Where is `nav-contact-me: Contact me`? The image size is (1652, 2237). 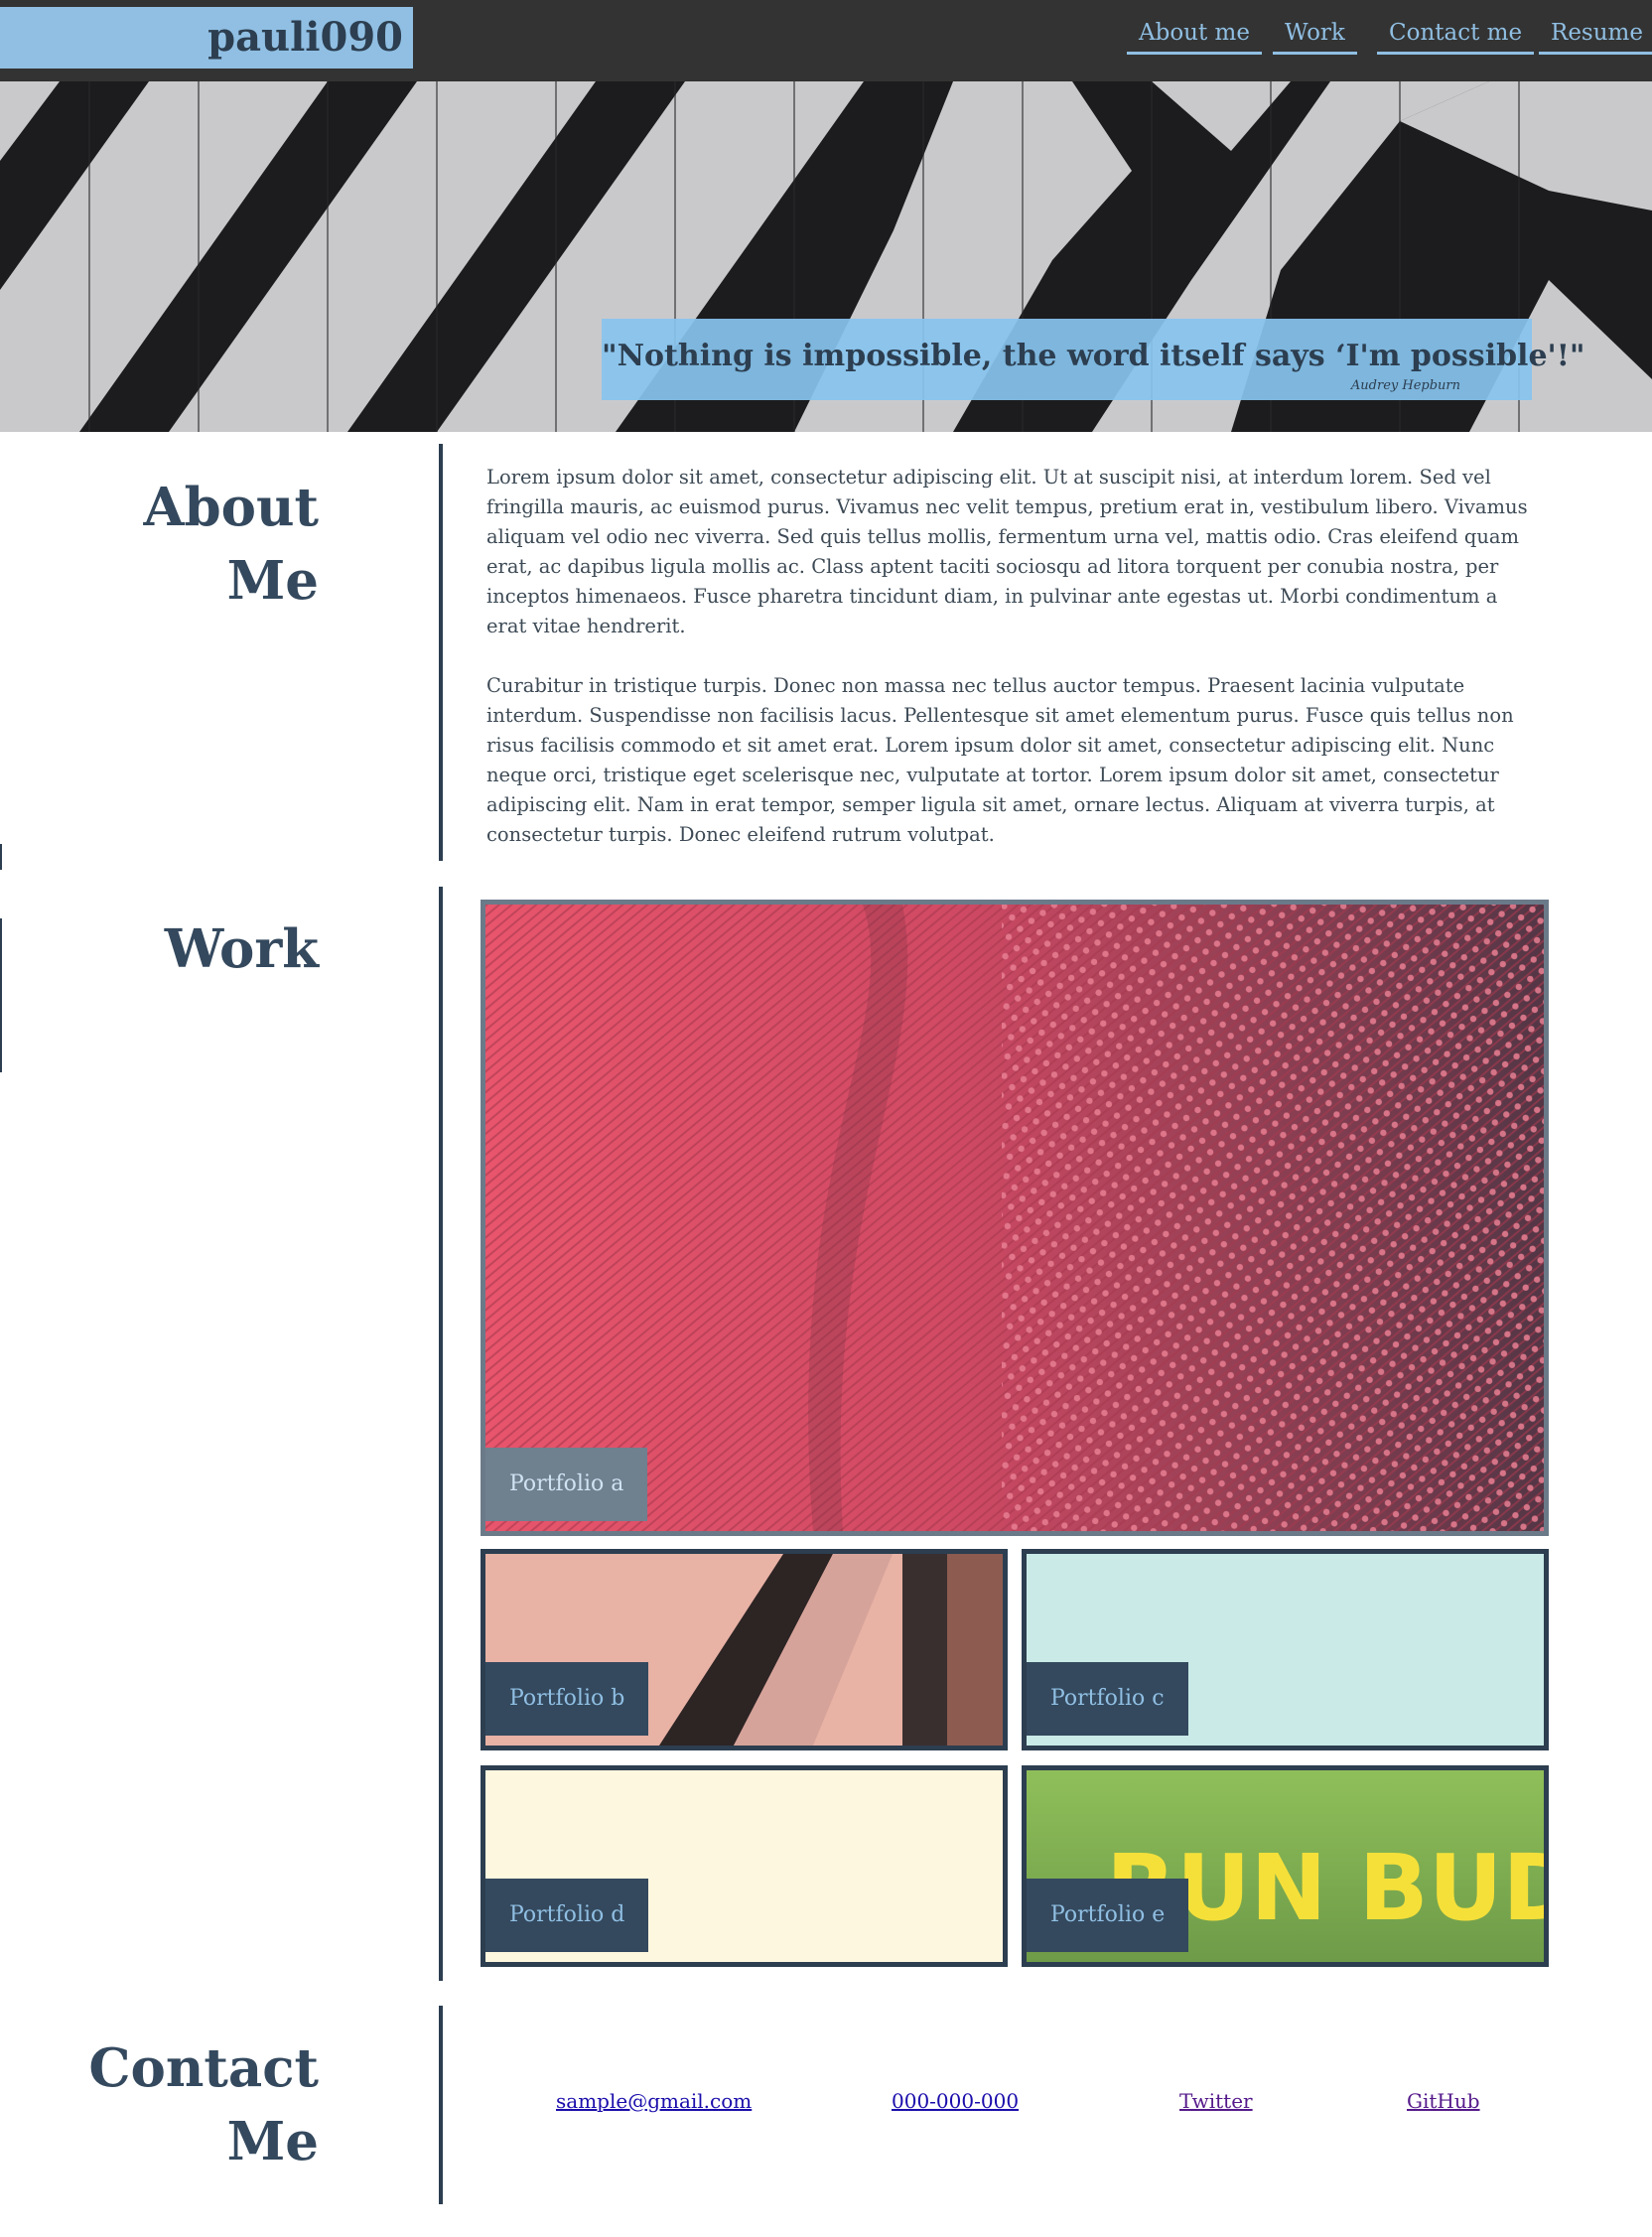 nav-contact-me: Contact me is located at coordinates (1456, 36).